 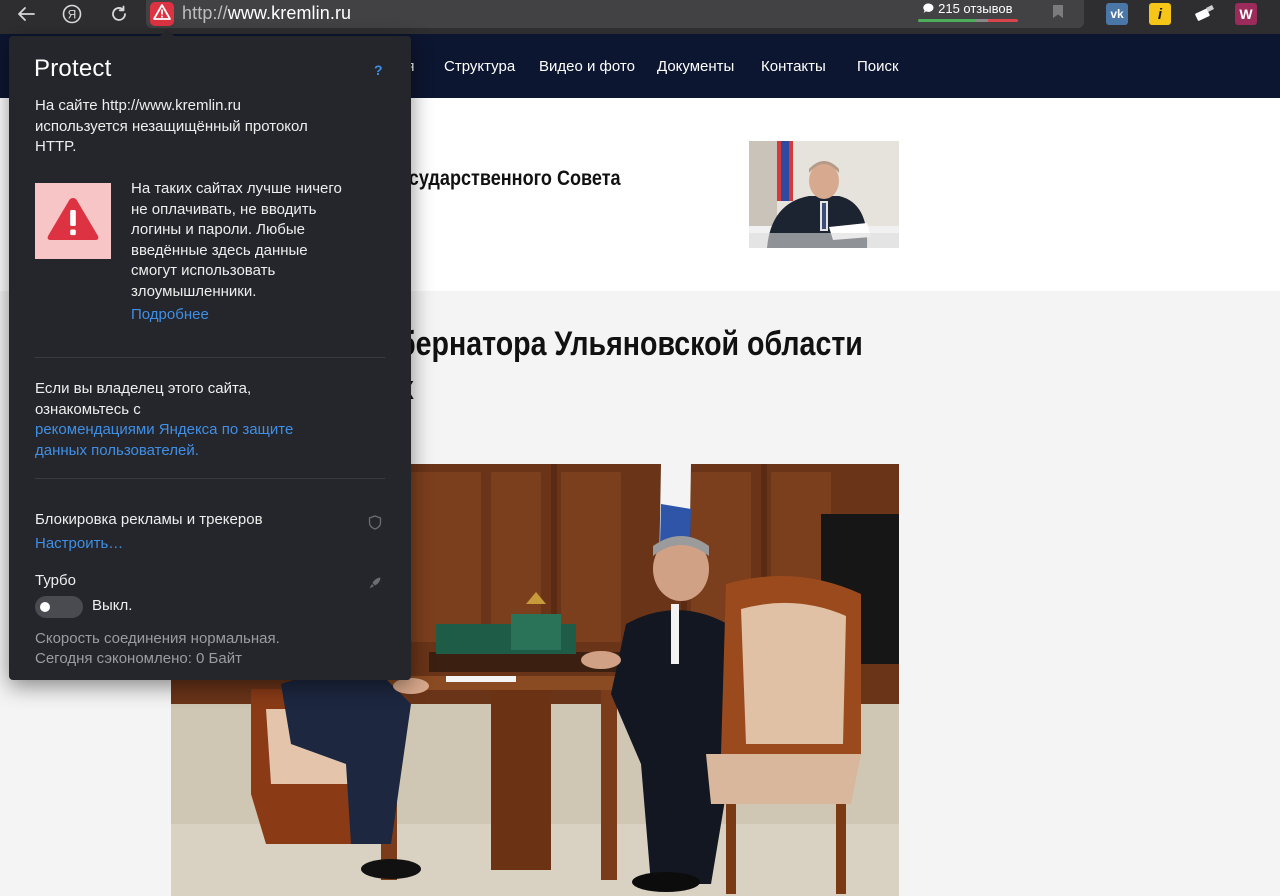 What do you see at coordinates (164, 429) in the screenshot?
I see `owner-link-line: рекомендациями Яндекса по защите` at bounding box center [164, 429].